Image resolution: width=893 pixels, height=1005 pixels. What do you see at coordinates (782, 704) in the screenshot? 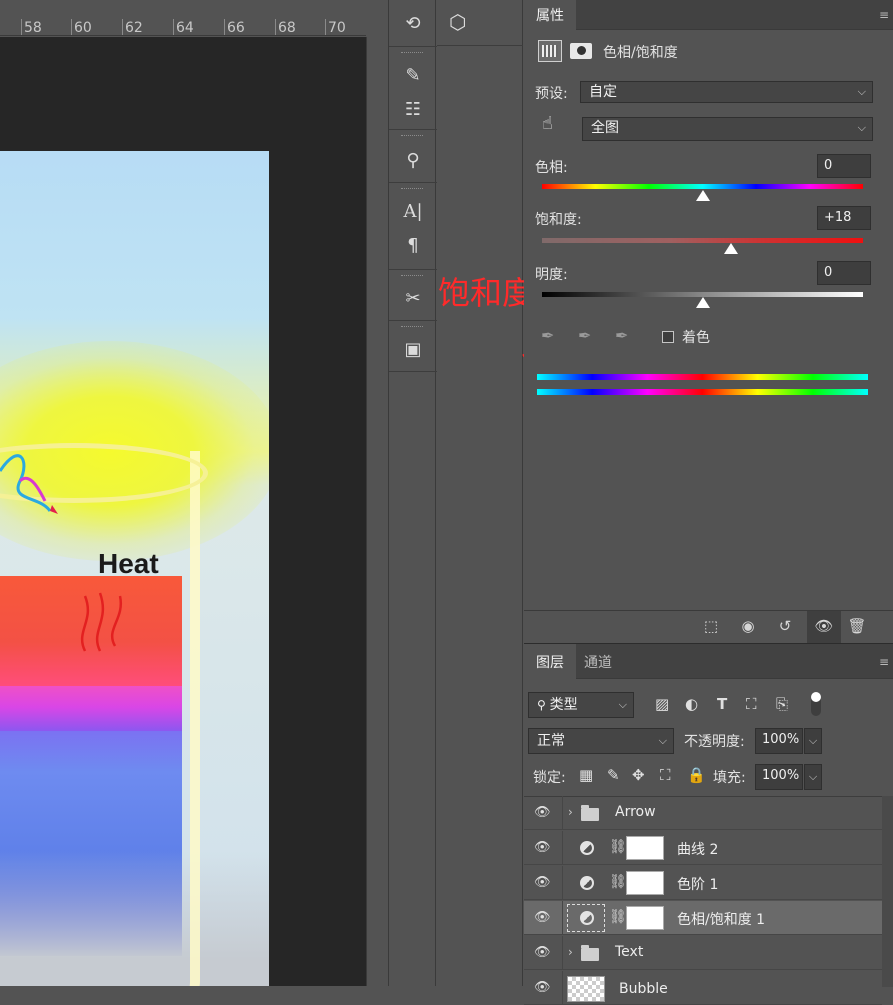
I see `filter-smart-object-icon: ⎘` at bounding box center [782, 704].